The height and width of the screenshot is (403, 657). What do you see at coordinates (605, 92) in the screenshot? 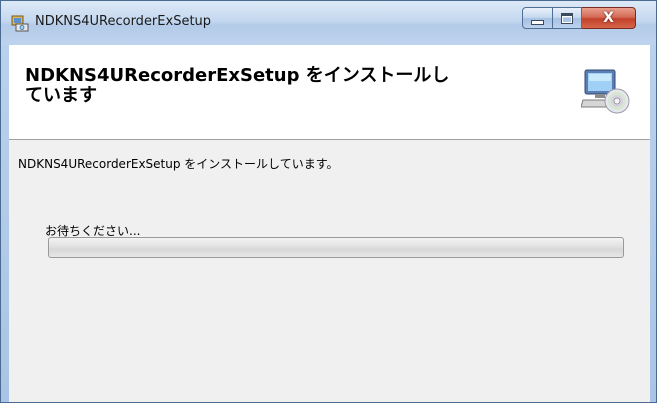
I see `computer-disc-icon` at bounding box center [605, 92].